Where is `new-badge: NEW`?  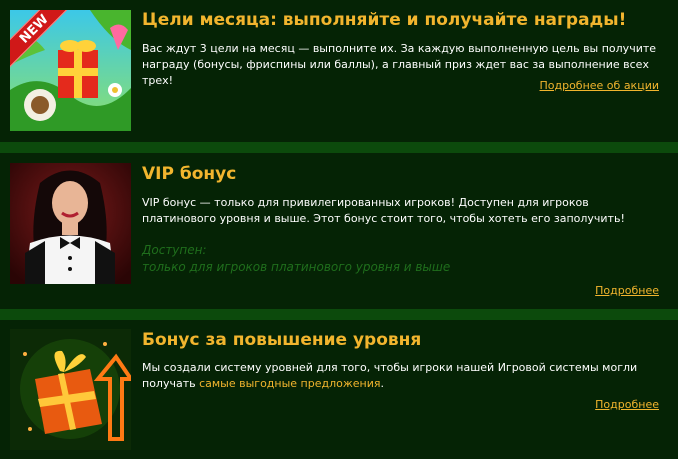
new-badge: NEW is located at coordinates (43, 41).